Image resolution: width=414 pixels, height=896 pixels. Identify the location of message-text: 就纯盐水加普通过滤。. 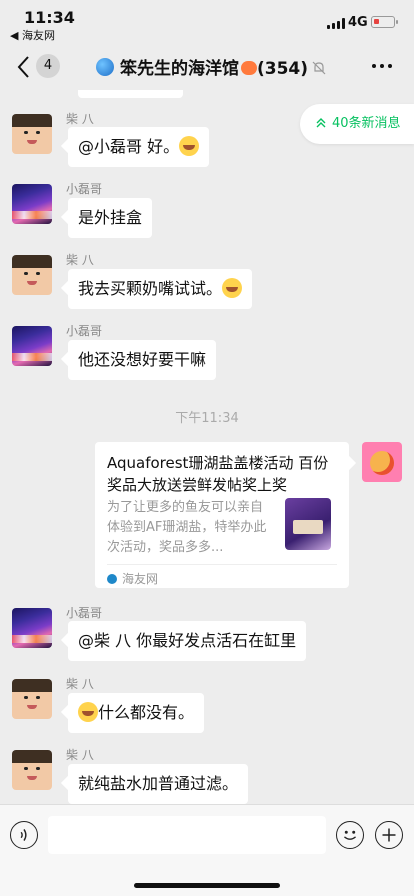
(158, 783).